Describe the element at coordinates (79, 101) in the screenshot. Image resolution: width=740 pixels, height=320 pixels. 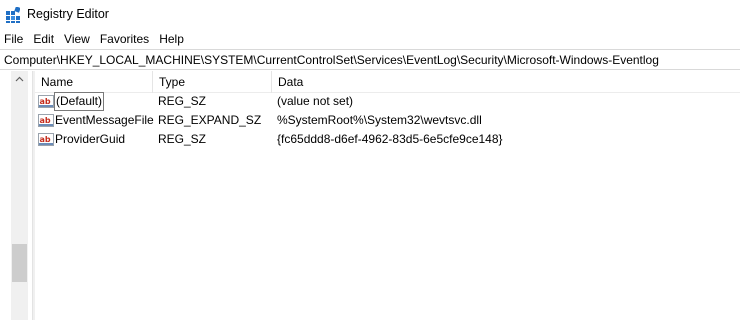
I see `value-name: (Default)` at that location.